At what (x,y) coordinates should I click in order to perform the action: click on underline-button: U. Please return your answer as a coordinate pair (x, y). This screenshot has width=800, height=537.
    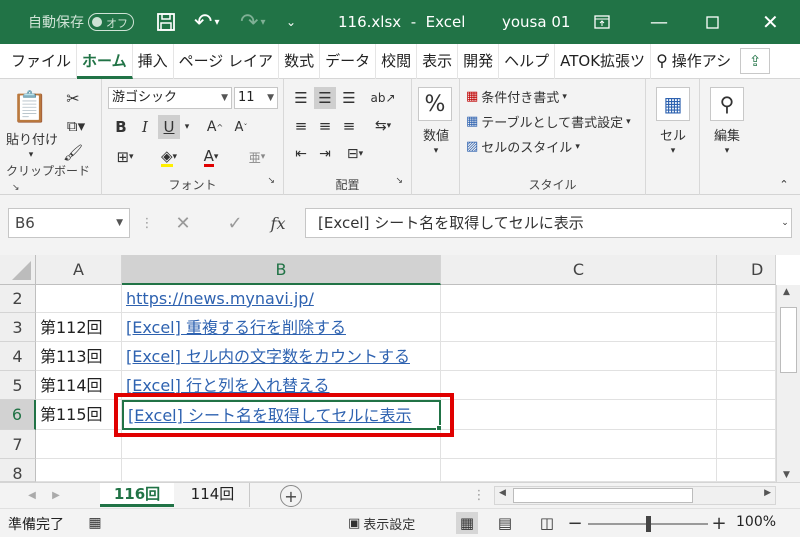
    Looking at the image, I should click on (169, 127).